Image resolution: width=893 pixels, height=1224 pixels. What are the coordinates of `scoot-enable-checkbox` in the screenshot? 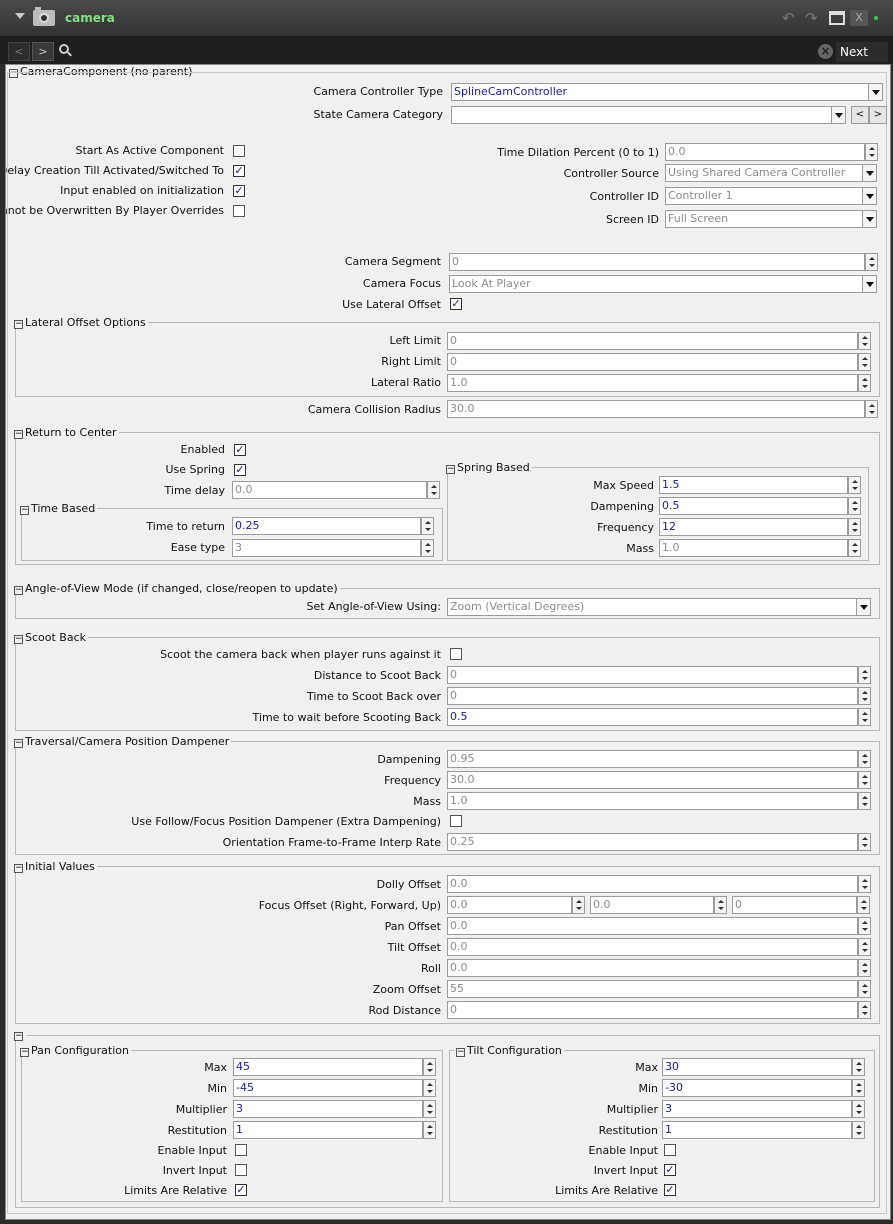 It's located at (456, 654).